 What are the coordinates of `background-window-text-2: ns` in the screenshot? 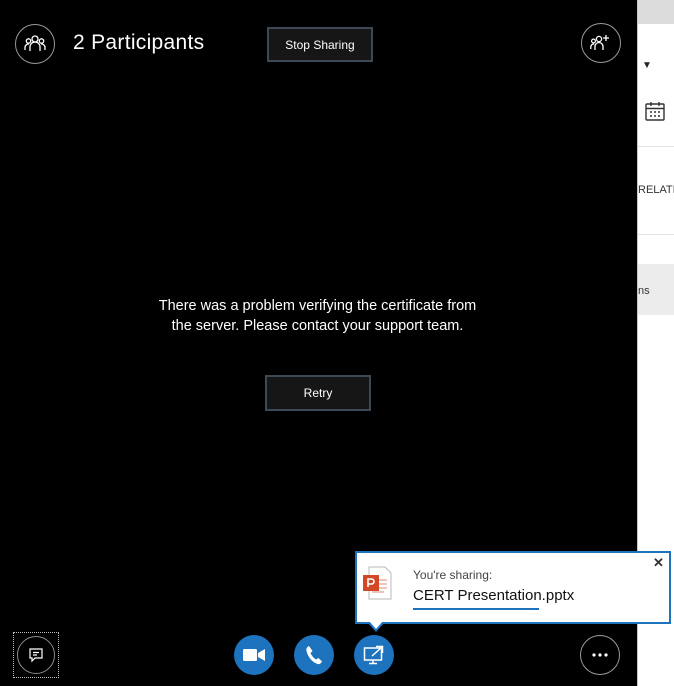 It's located at (644, 291).